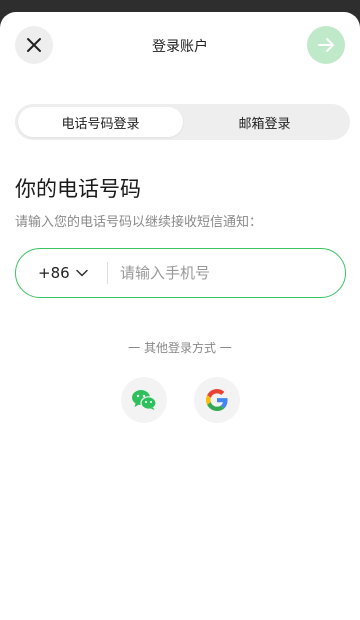  I want to click on arrow-right-icon, so click(326, 45).